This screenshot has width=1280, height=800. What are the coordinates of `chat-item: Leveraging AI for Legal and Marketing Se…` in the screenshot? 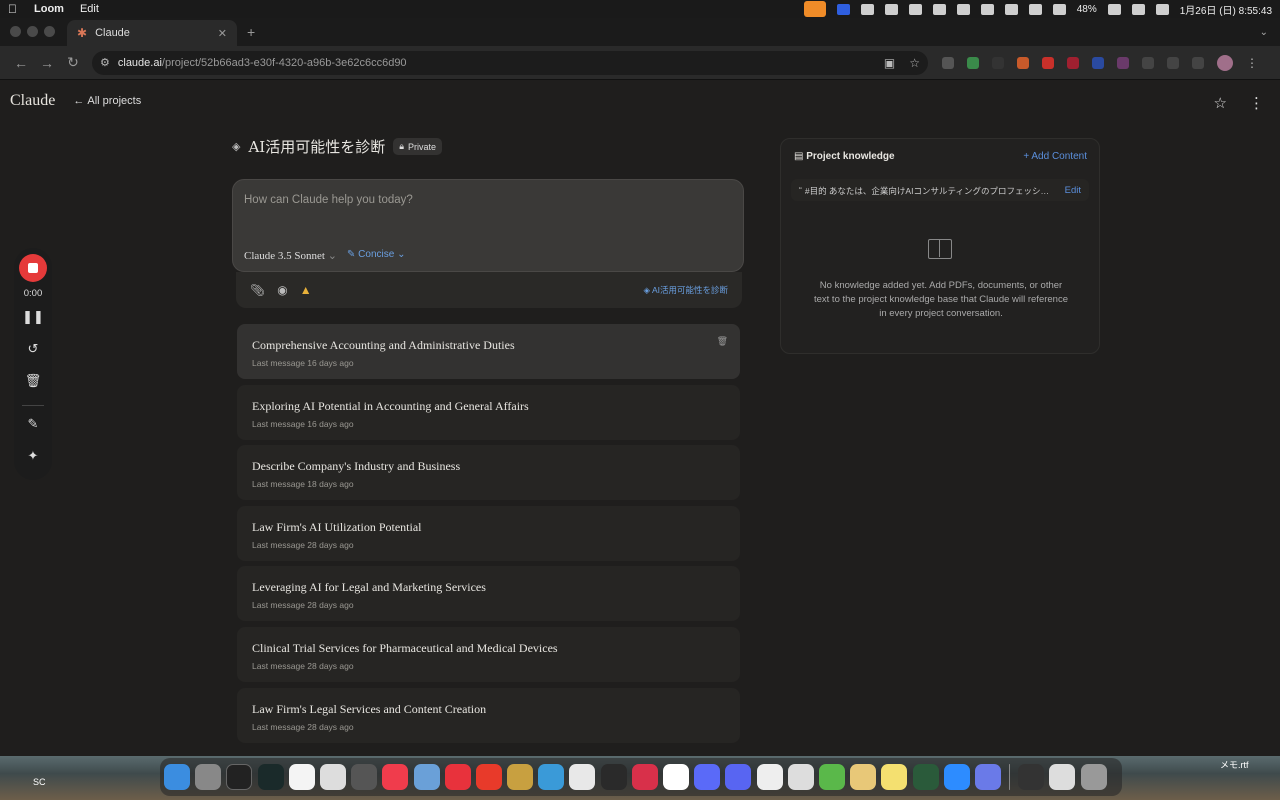 It's located at (488, 594).